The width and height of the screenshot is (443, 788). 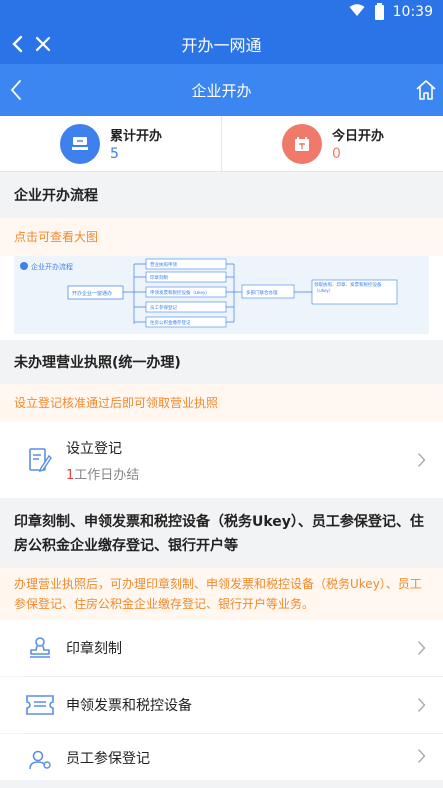 I want to click on stat-total: 累计开办 5, so click(x=110, y=143).